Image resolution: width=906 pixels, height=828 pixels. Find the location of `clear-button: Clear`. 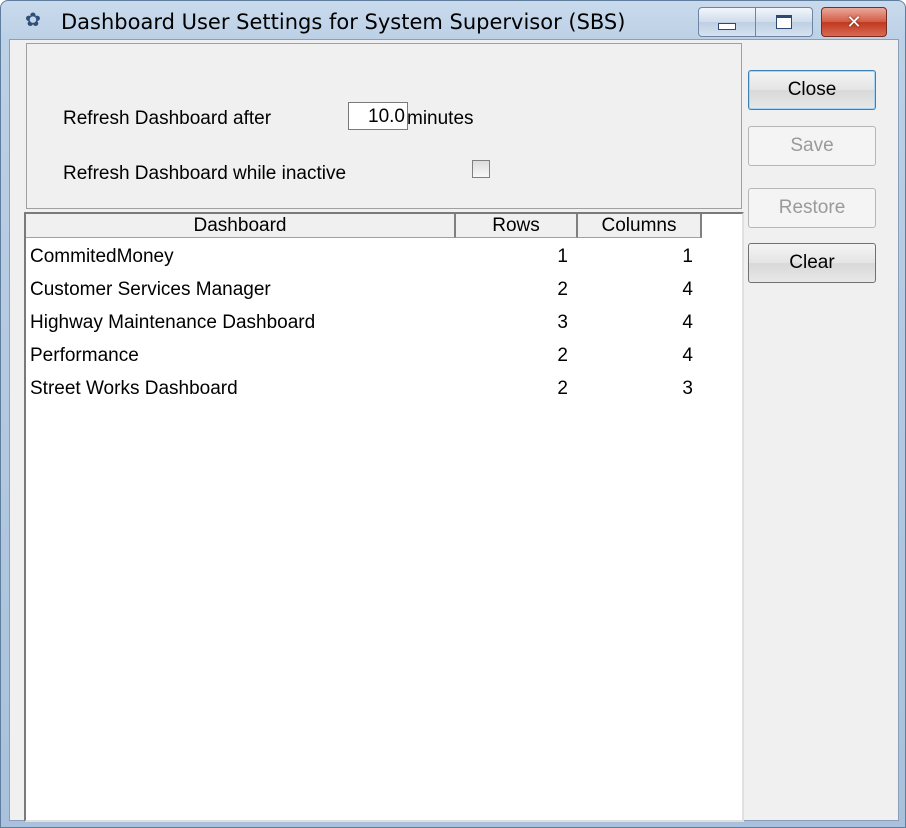

clear-button: Clear is located at coordinates (812, 263).